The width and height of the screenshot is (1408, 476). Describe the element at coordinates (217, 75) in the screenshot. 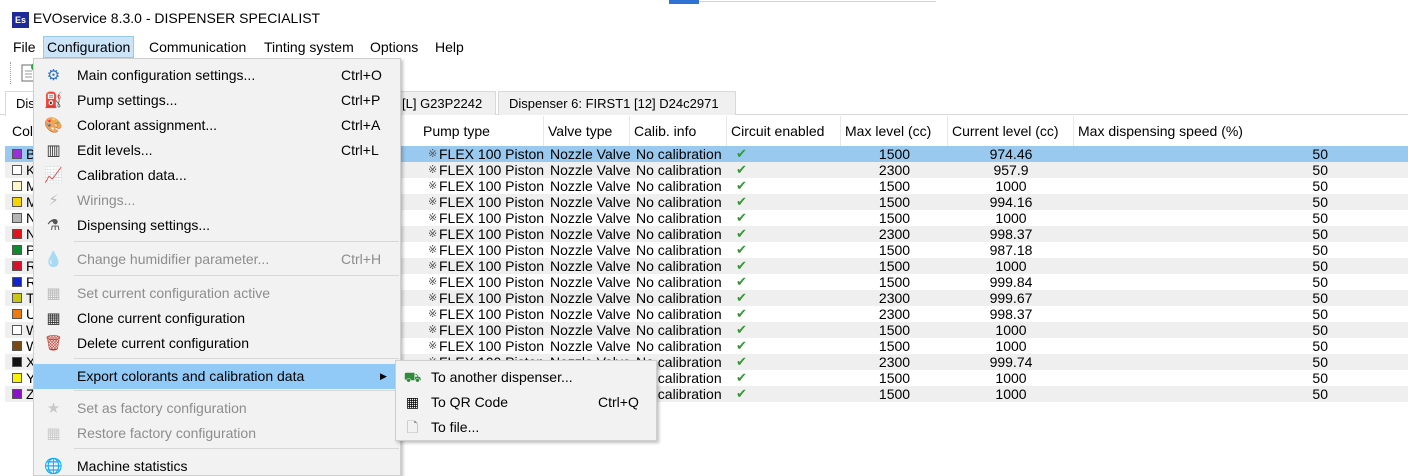

I see `menu-item-main-configuration-settings: ⚙ Main configuration settings... Ctrl+O` at that location.